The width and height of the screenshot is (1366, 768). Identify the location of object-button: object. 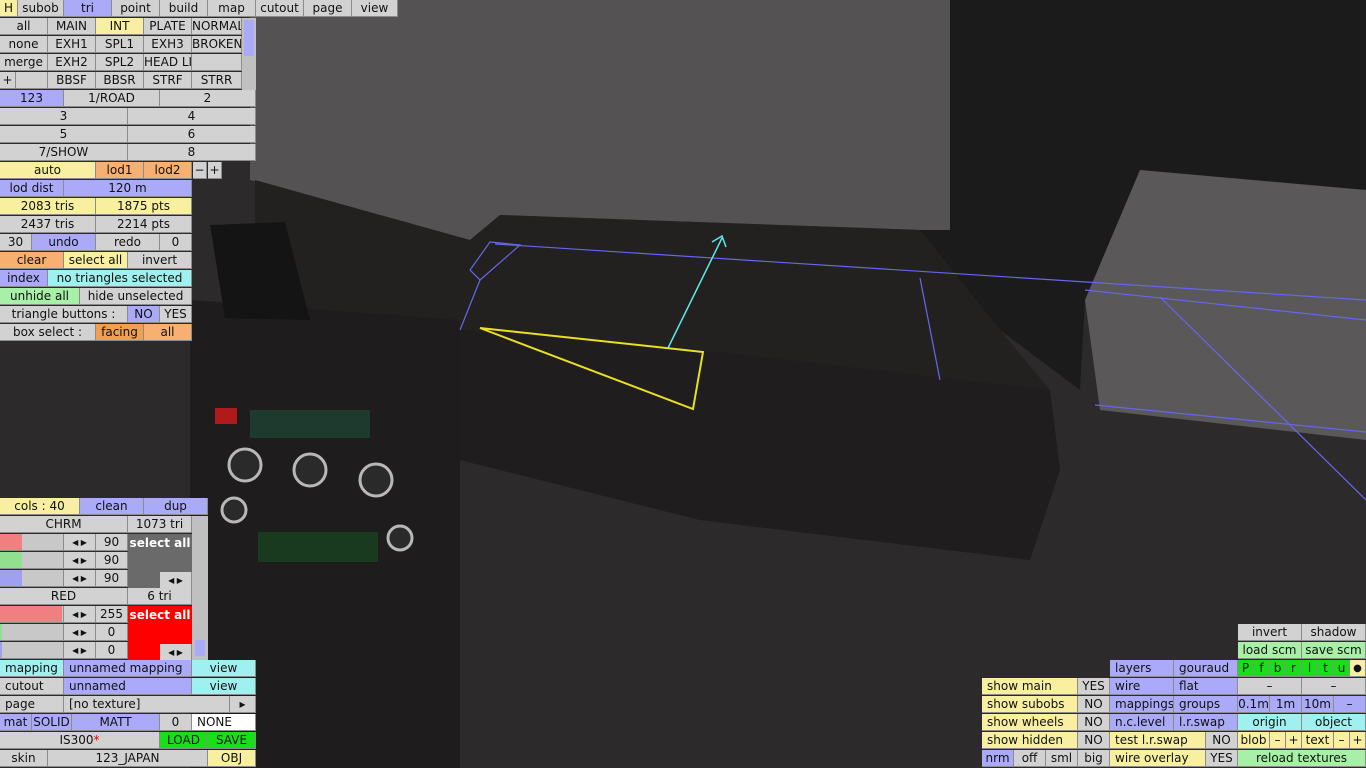
(1334, 722).